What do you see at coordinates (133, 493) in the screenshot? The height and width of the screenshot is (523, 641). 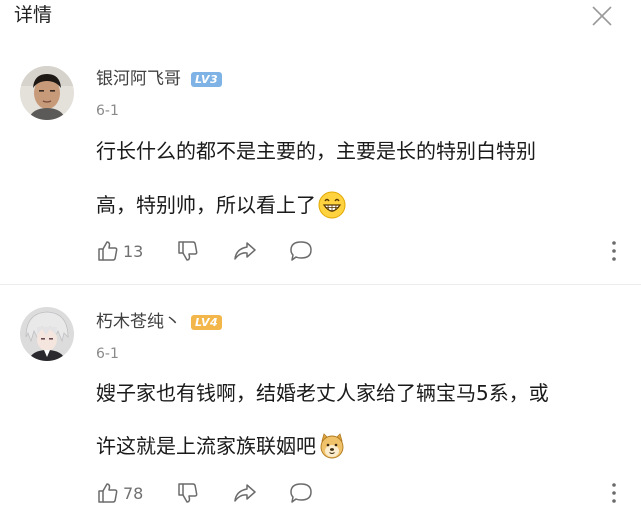 I see `like-count: 78` at bounding box center [133, 493].